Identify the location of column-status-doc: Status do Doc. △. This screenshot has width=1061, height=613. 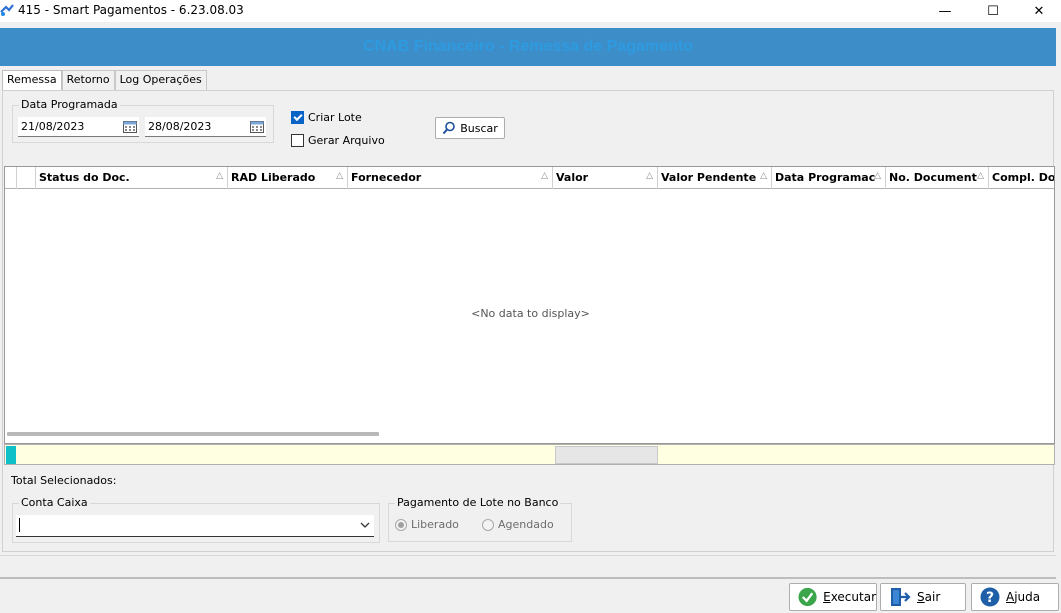
(132, 178).